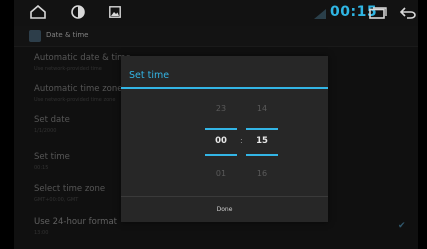 Image resolution: width=427 pixels, height=249 pixels. What do you see at coordinates (221, 141) in the screenshot?
I see `hour-picker-current: 00` at bounding box center [221, 141].